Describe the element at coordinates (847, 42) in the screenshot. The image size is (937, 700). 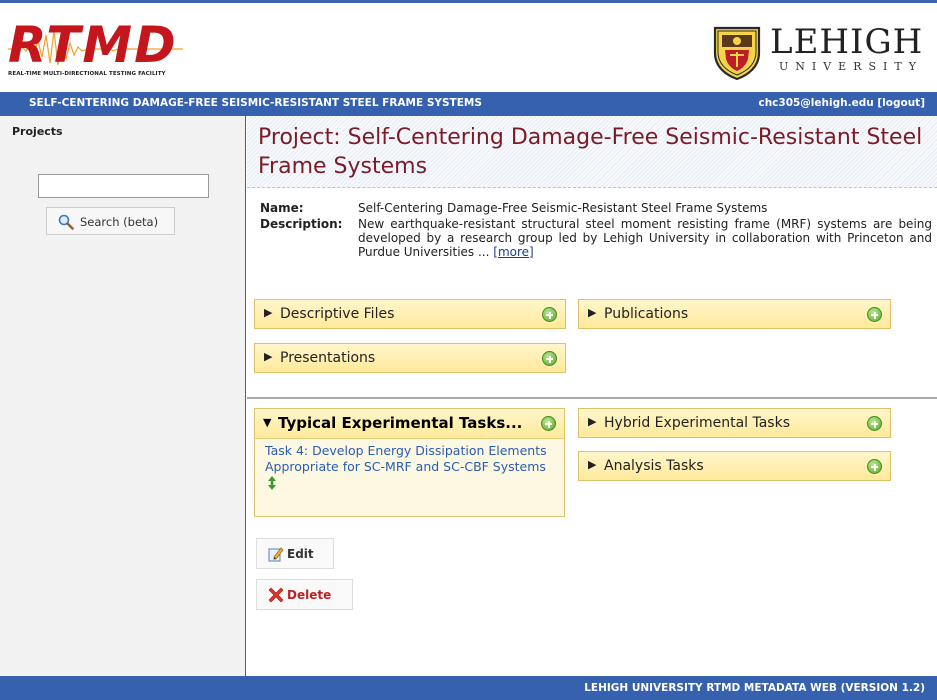
I see `lehigh-wordmark: LEHIGH` at that location.